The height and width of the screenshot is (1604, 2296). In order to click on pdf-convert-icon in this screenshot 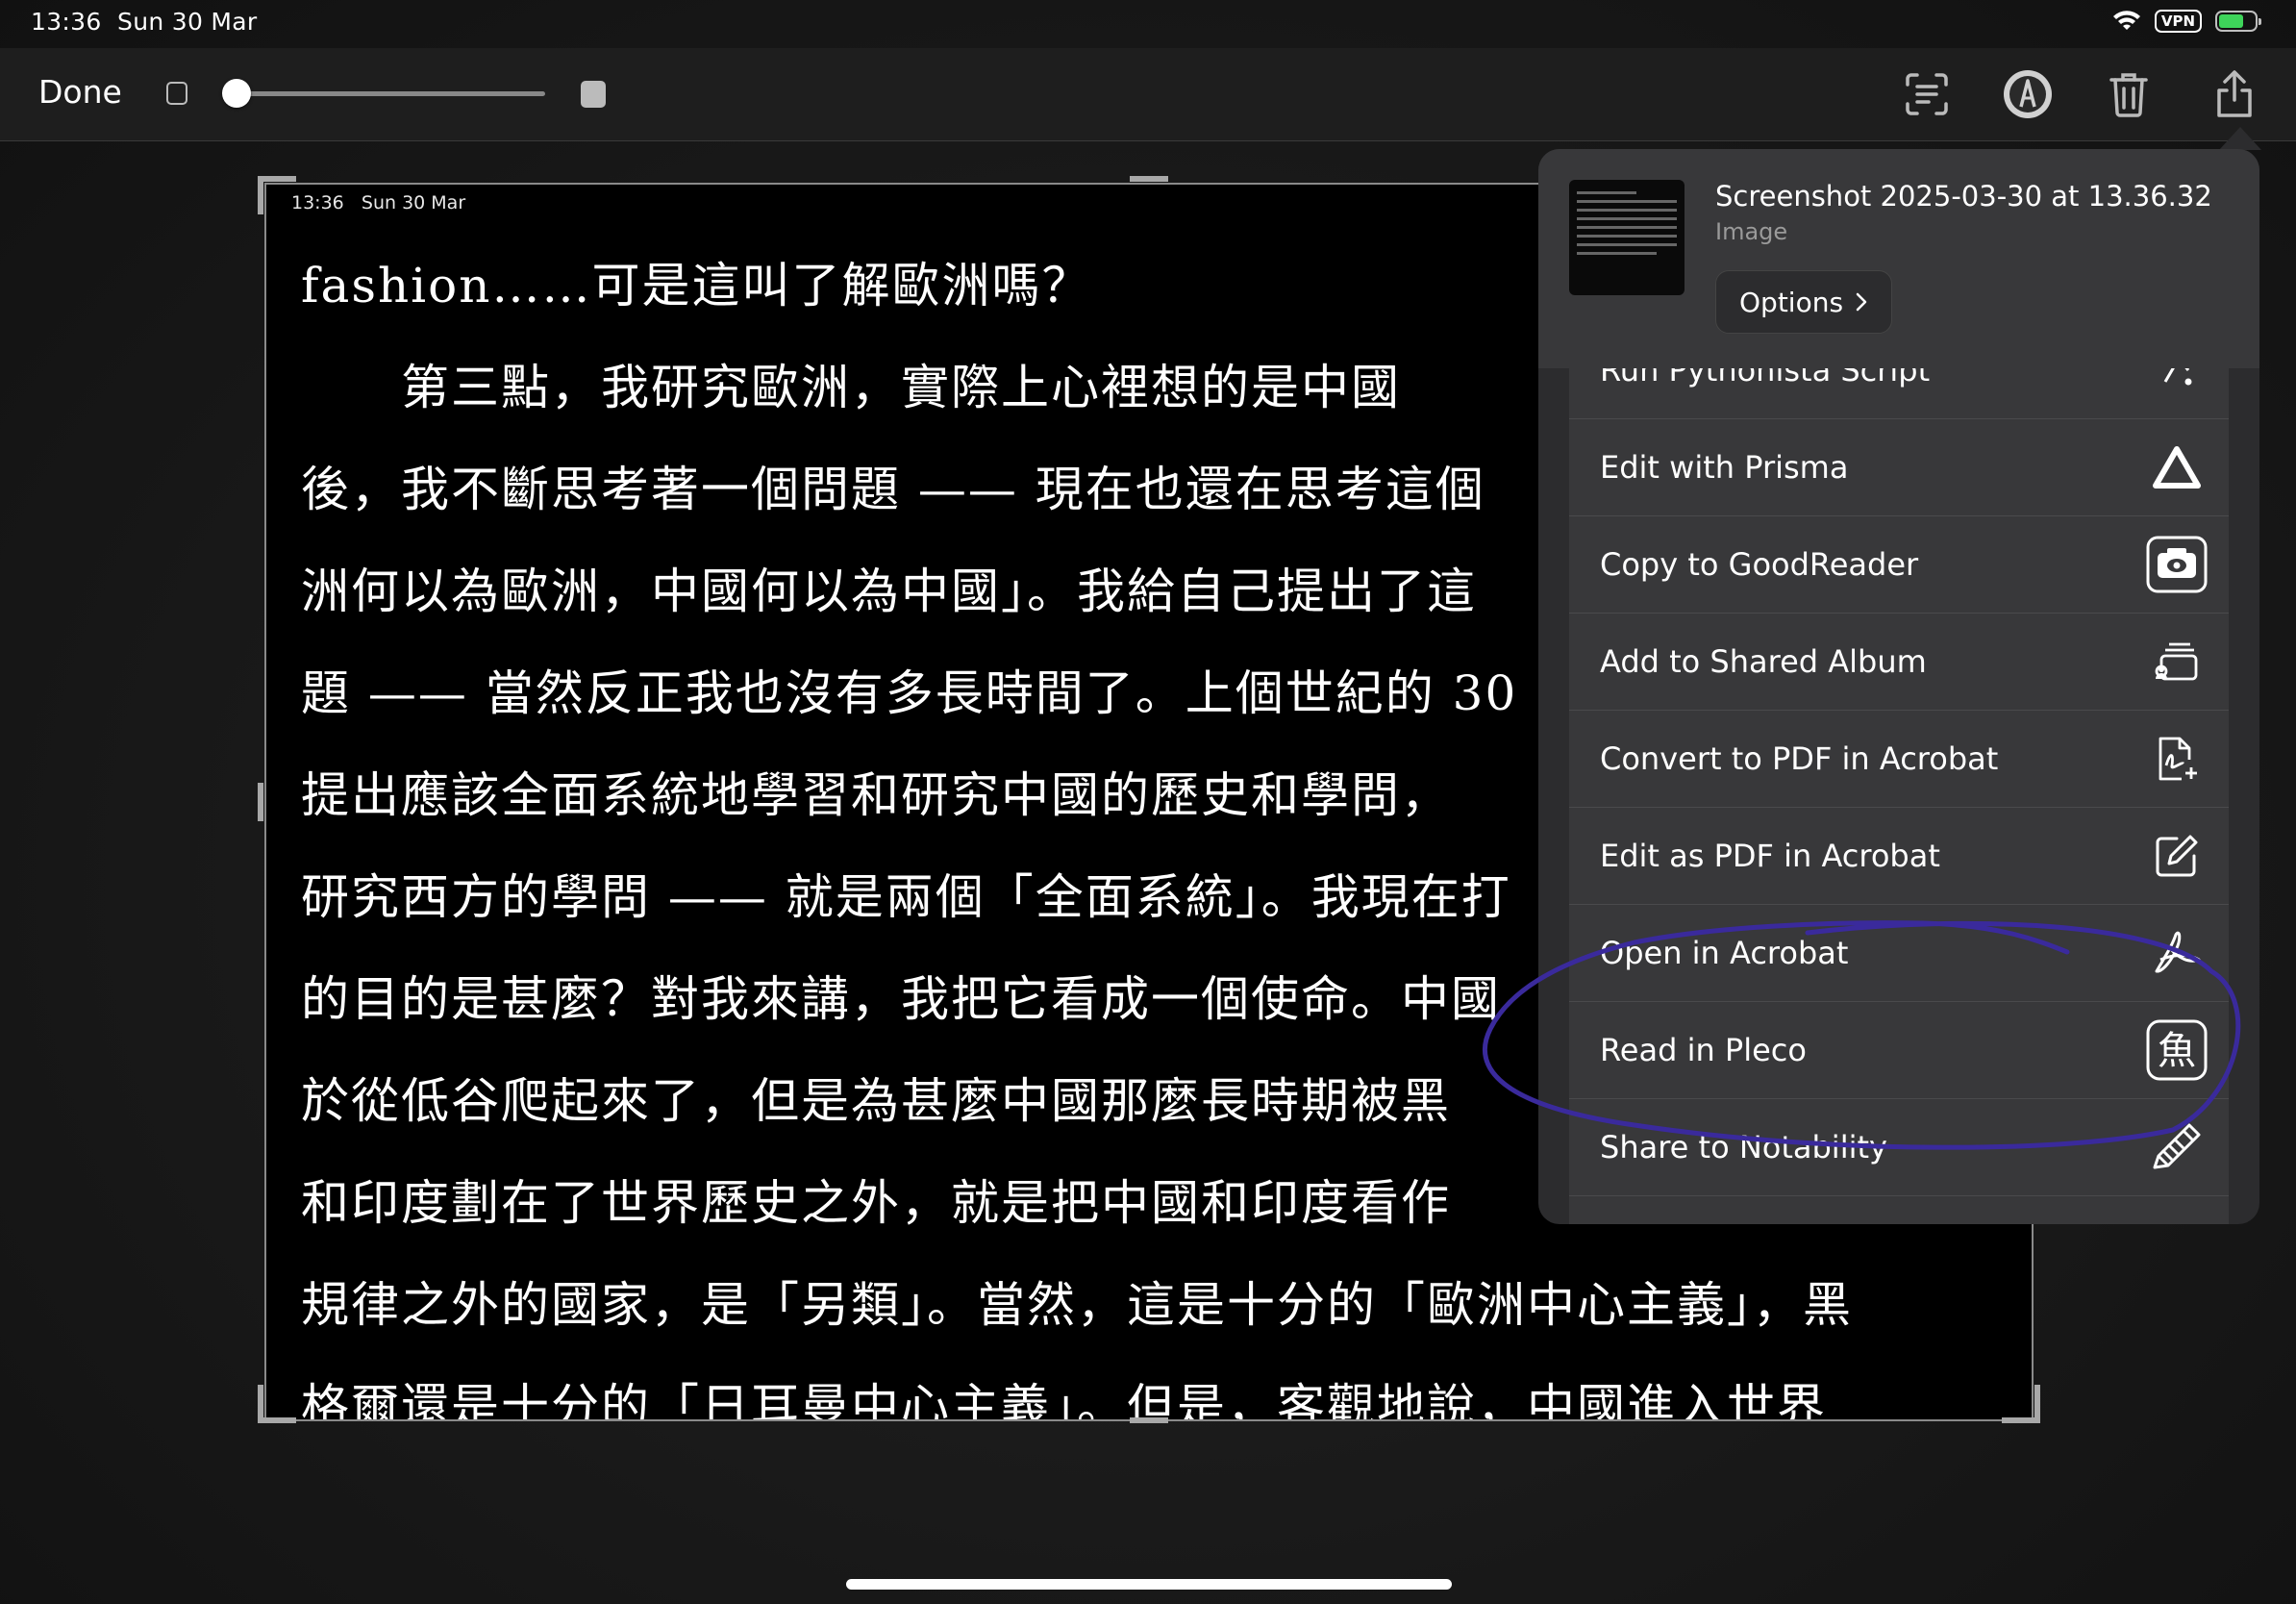, I will do `click(2177, 758)`.